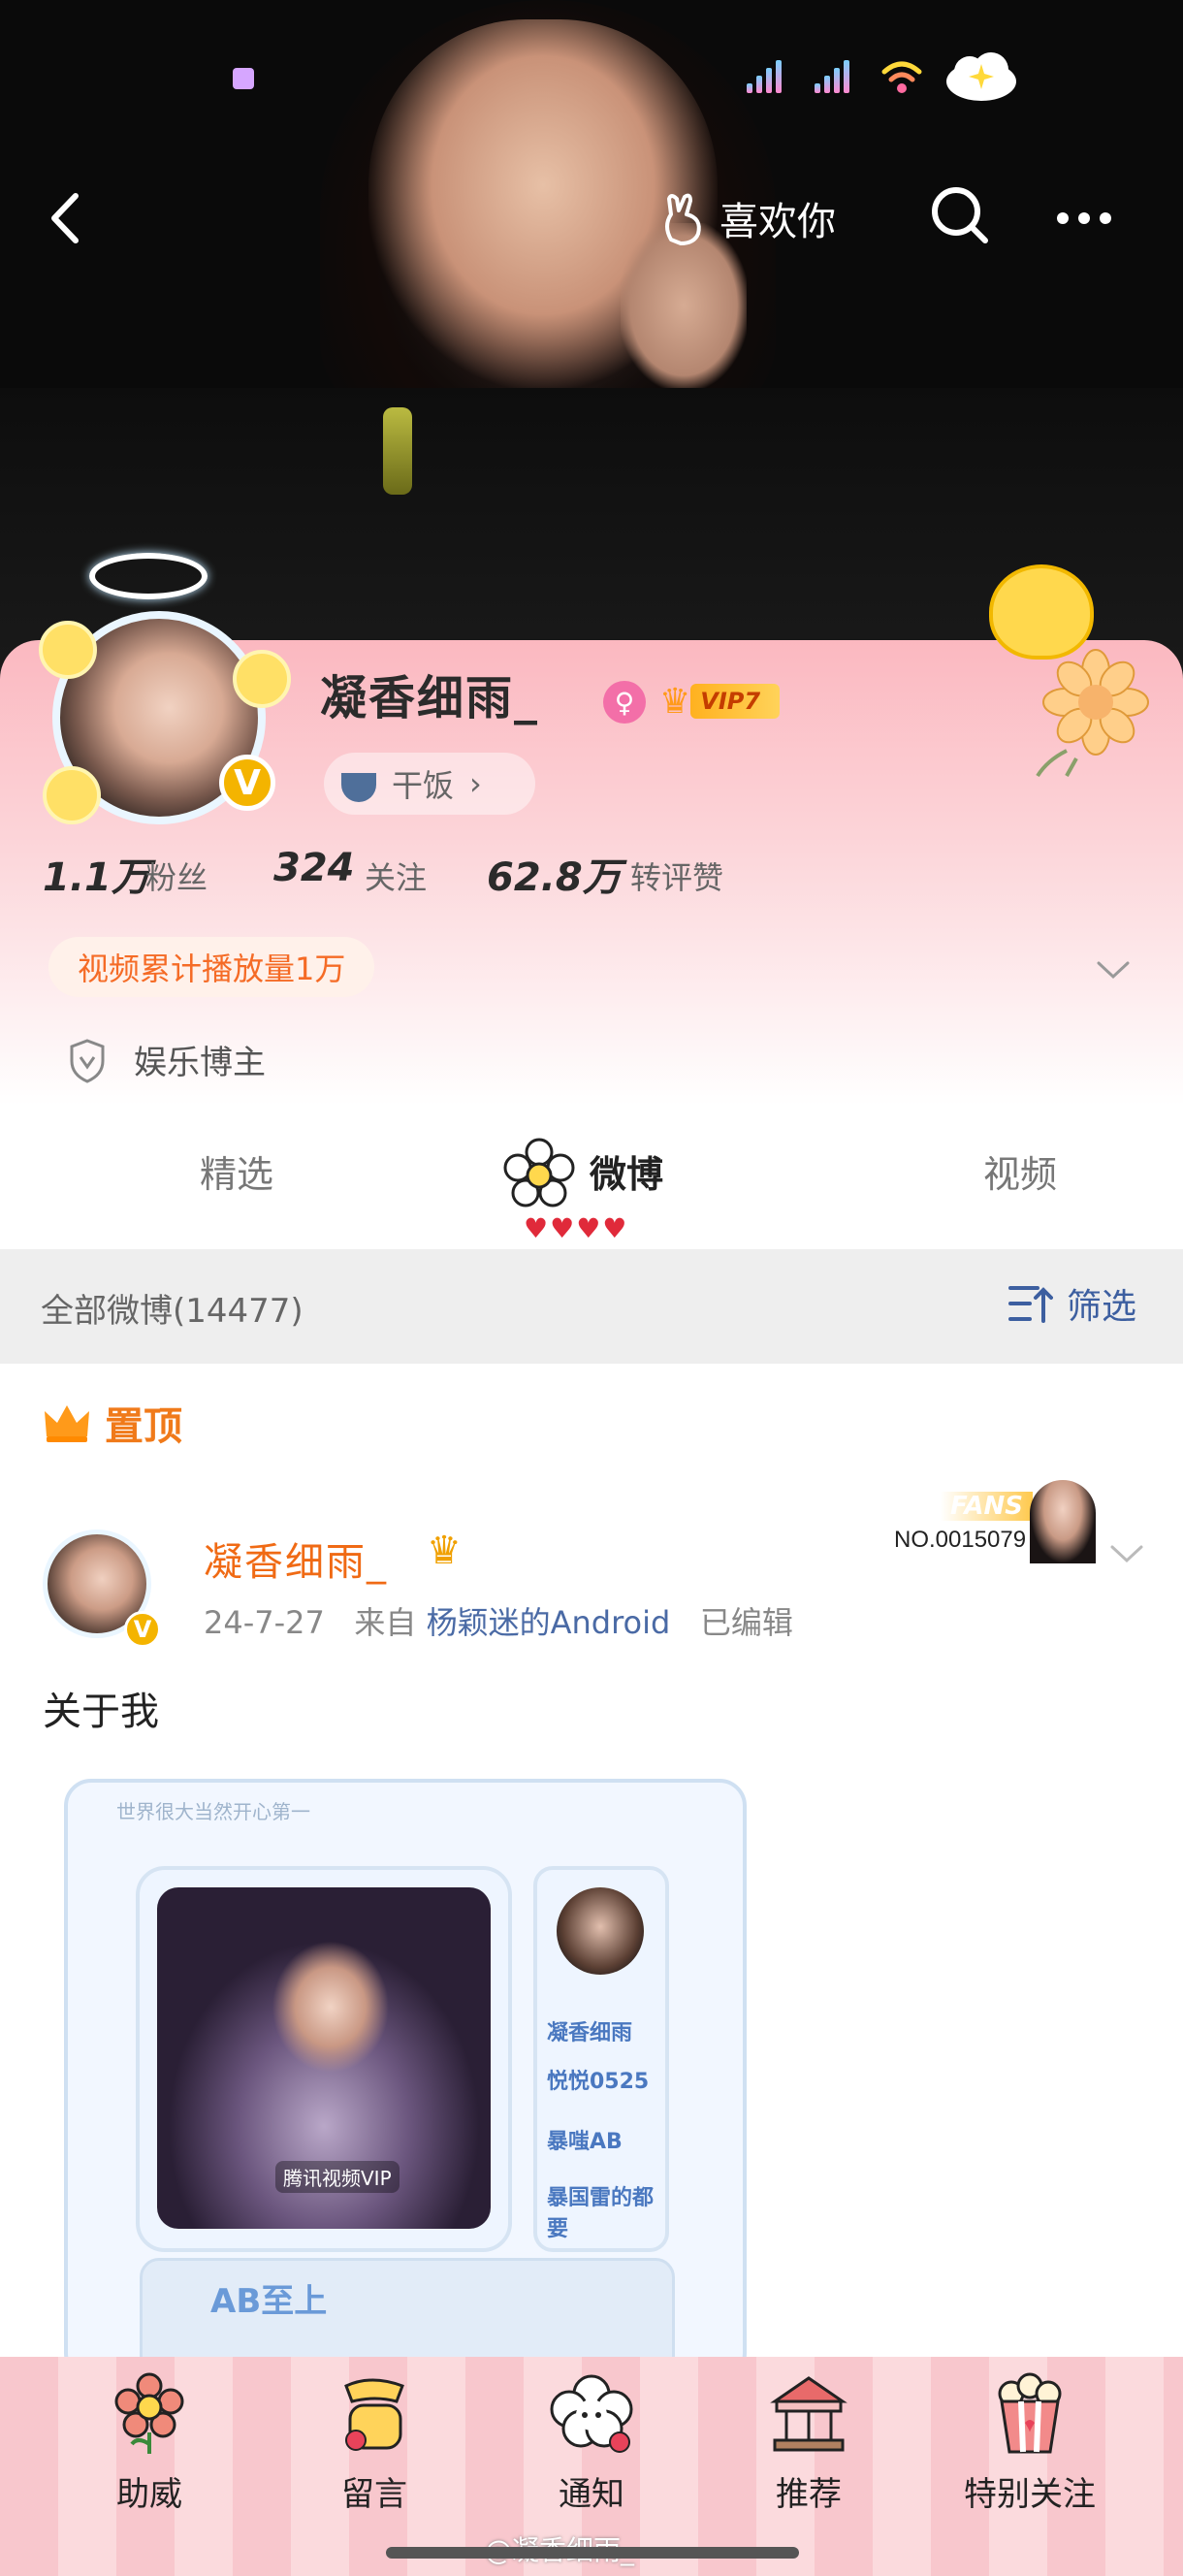 The height and width of the screenshot is (2576, 1183). I want to click on fans-badge-portrait, so click(1063, 1521).